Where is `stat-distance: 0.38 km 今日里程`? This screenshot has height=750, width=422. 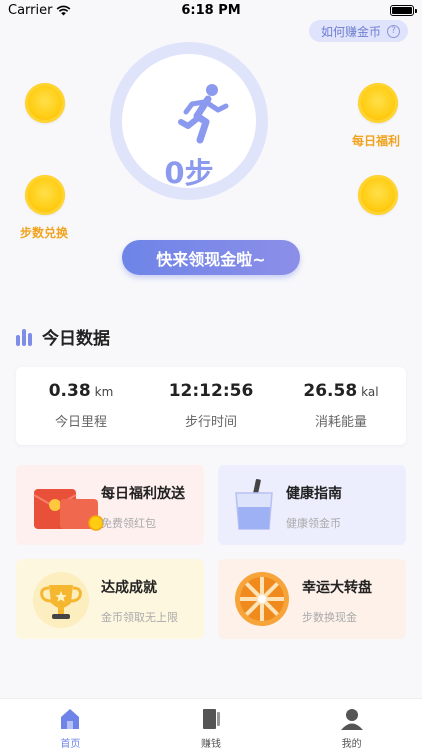
stat-distance: 0.38 km 今日里程 is located at coordinates (81, 406).